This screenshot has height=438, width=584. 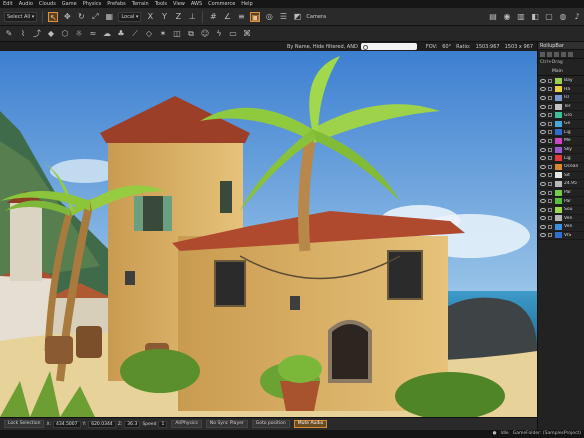 I want to click on menu-item-tools: Tools, so click(x=161, y=4).